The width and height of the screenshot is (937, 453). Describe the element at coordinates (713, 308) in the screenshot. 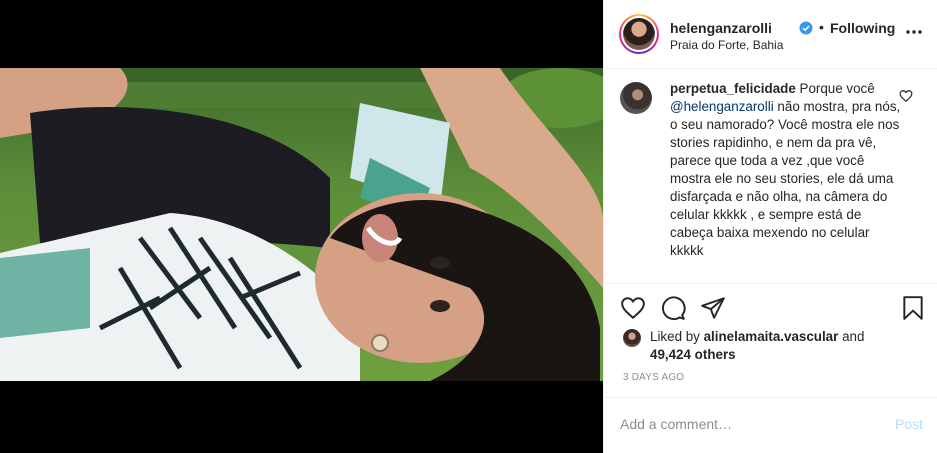

I see `paper-plane-icon` at that location.